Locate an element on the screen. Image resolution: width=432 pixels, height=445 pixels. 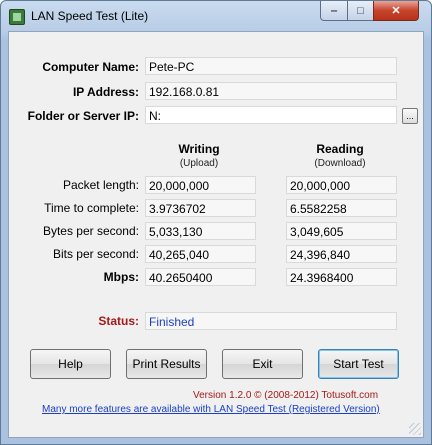
maximize-button: □ is located at coordinates (360, 11).